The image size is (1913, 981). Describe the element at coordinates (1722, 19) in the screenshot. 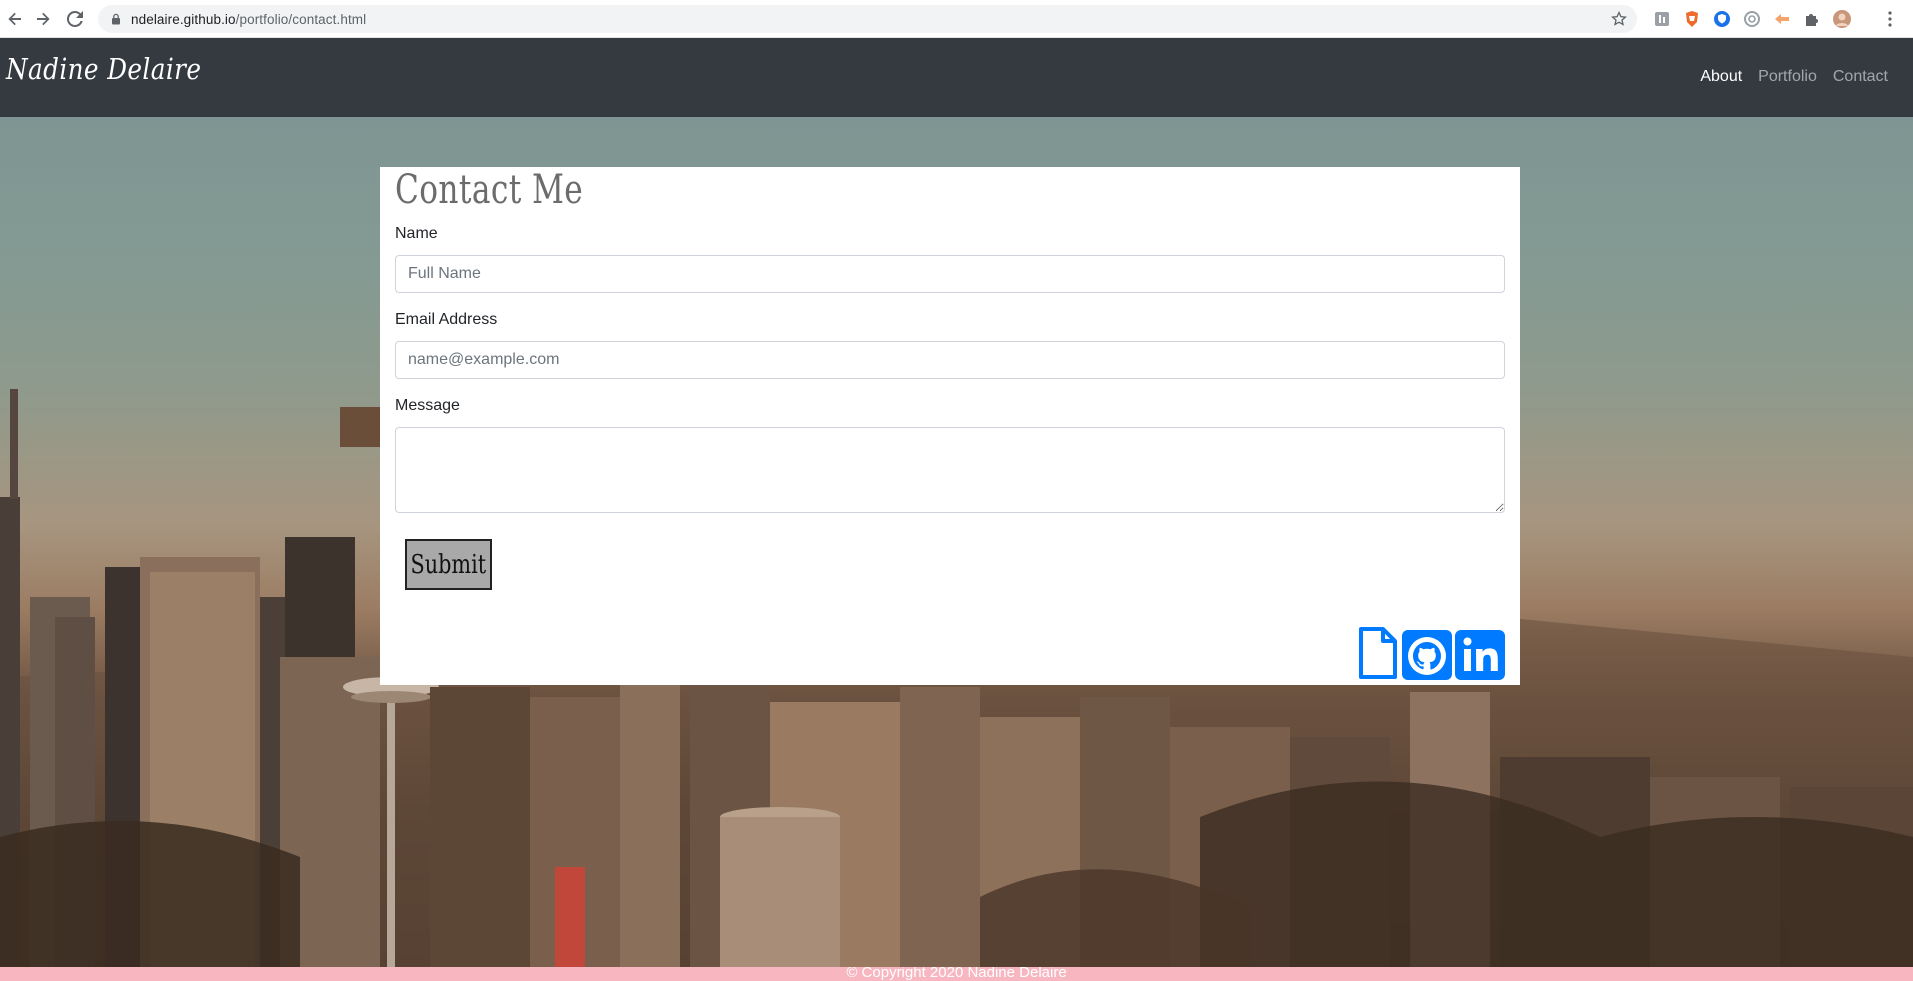

I see `shield-extension-icon` at that location.